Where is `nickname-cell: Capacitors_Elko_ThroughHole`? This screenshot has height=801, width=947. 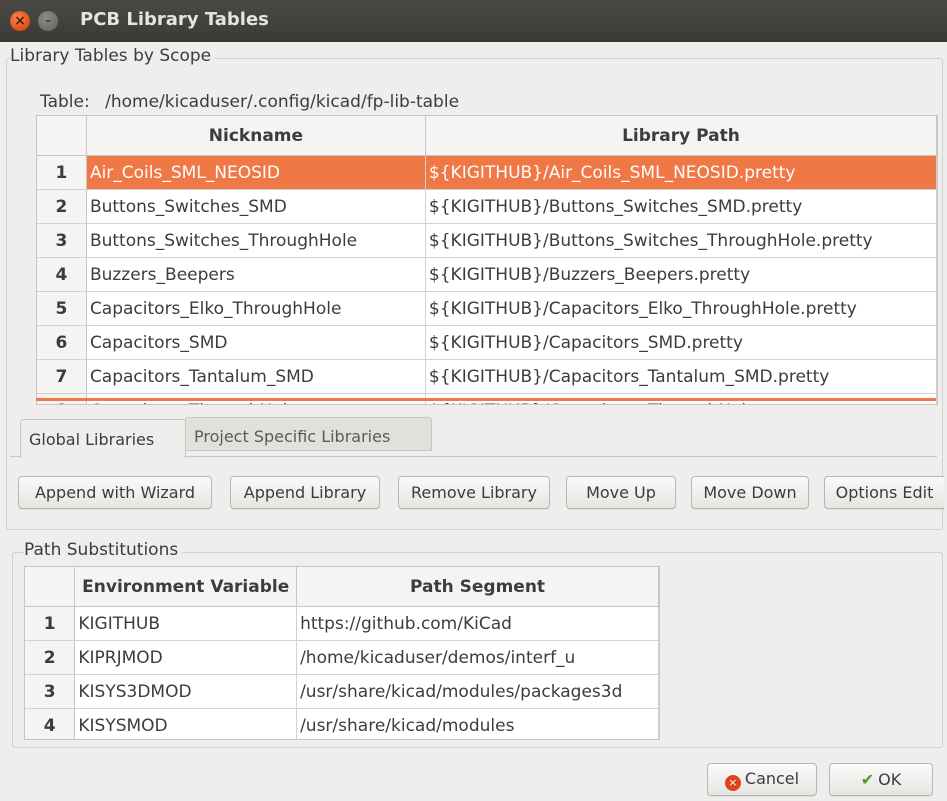
nickname-cell: Capacitors_Elko_ThroughHole is located at coordinates (256, 308).